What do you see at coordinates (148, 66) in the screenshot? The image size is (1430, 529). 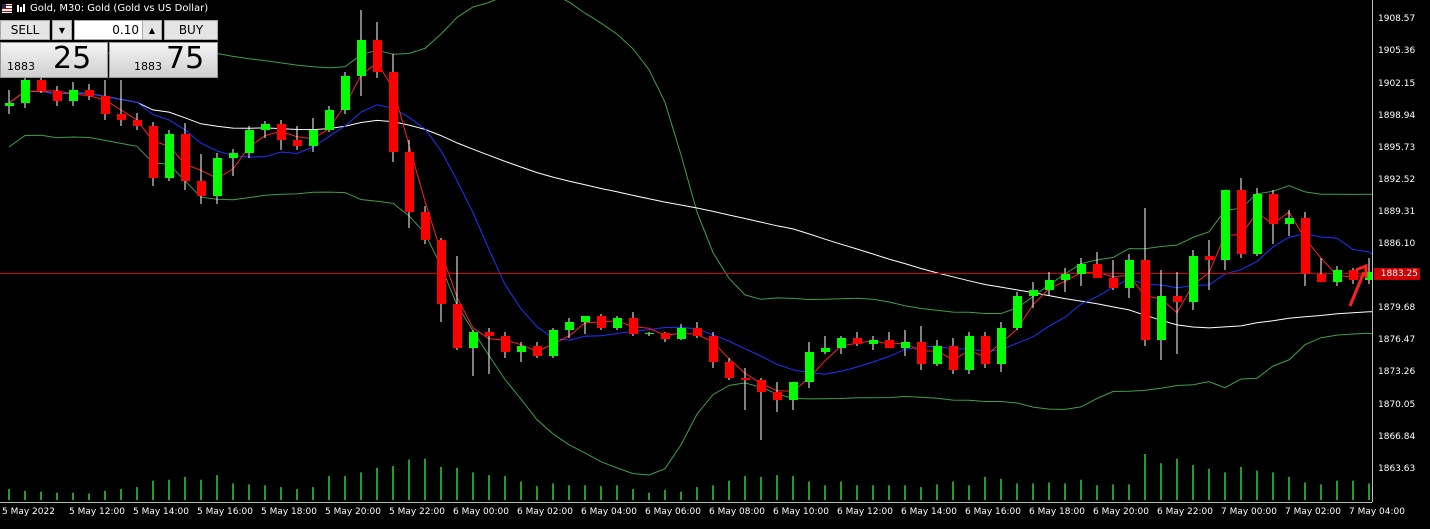 I see `buy-price-prefix: 1883` at bounding box center [148, 66].